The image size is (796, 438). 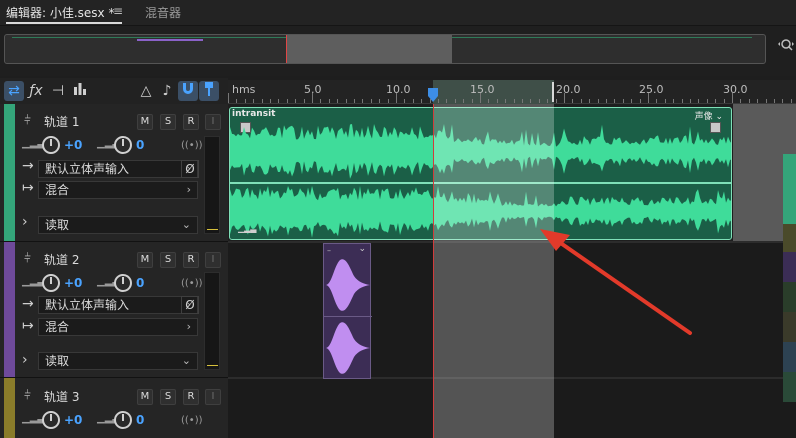 What do you see at coordinates (209, 91) in the screenshot?
I see `marker-icon` at bounding box center [209, 91].